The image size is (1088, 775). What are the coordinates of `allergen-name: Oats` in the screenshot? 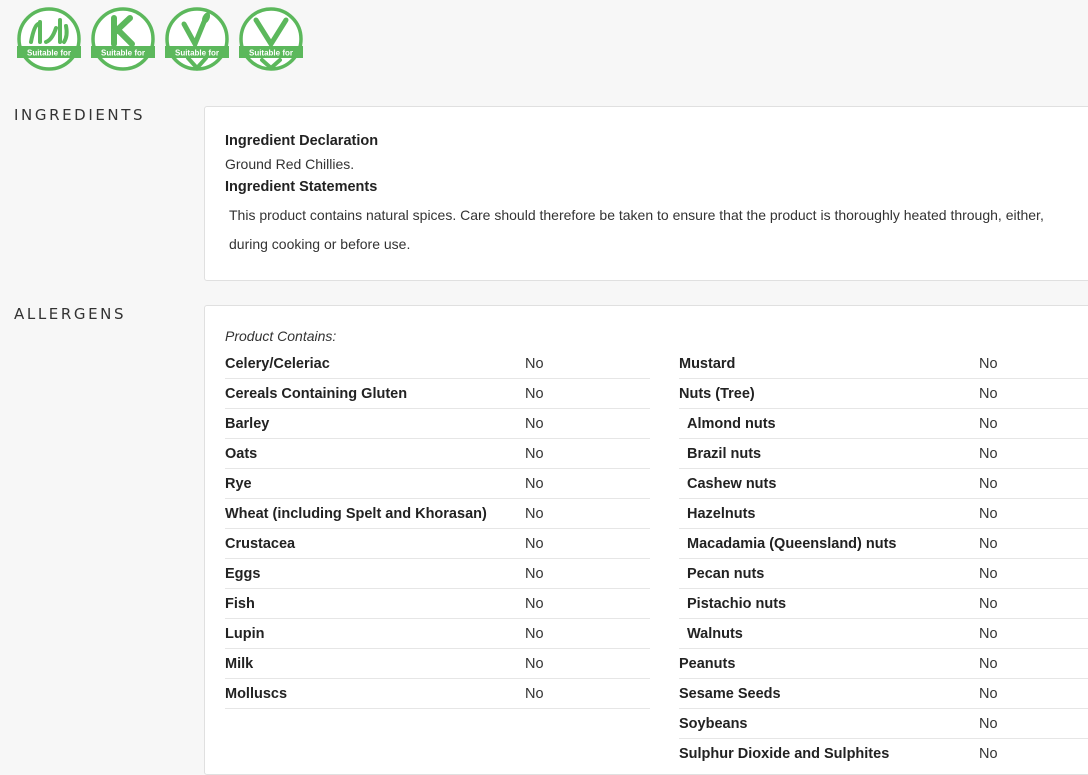 It's located at (241, 453).